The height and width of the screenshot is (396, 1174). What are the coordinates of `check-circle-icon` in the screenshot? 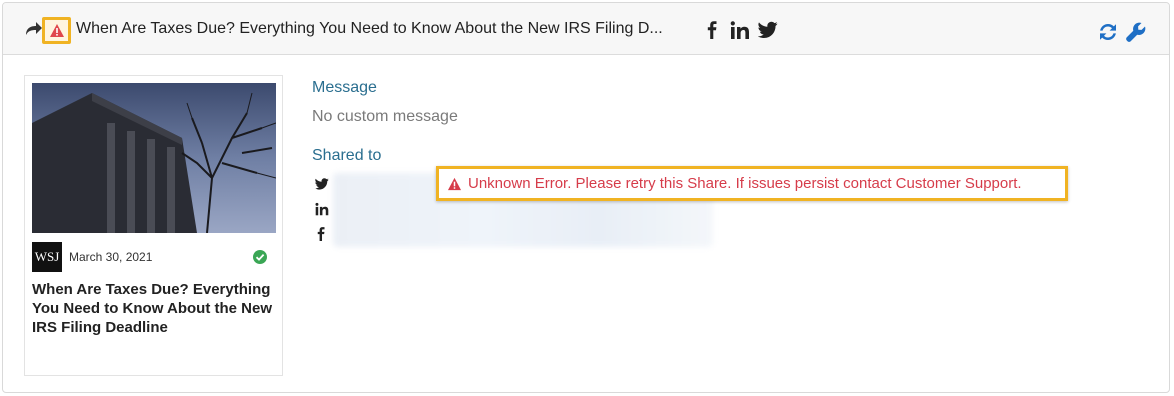 It's located at (260, 257).